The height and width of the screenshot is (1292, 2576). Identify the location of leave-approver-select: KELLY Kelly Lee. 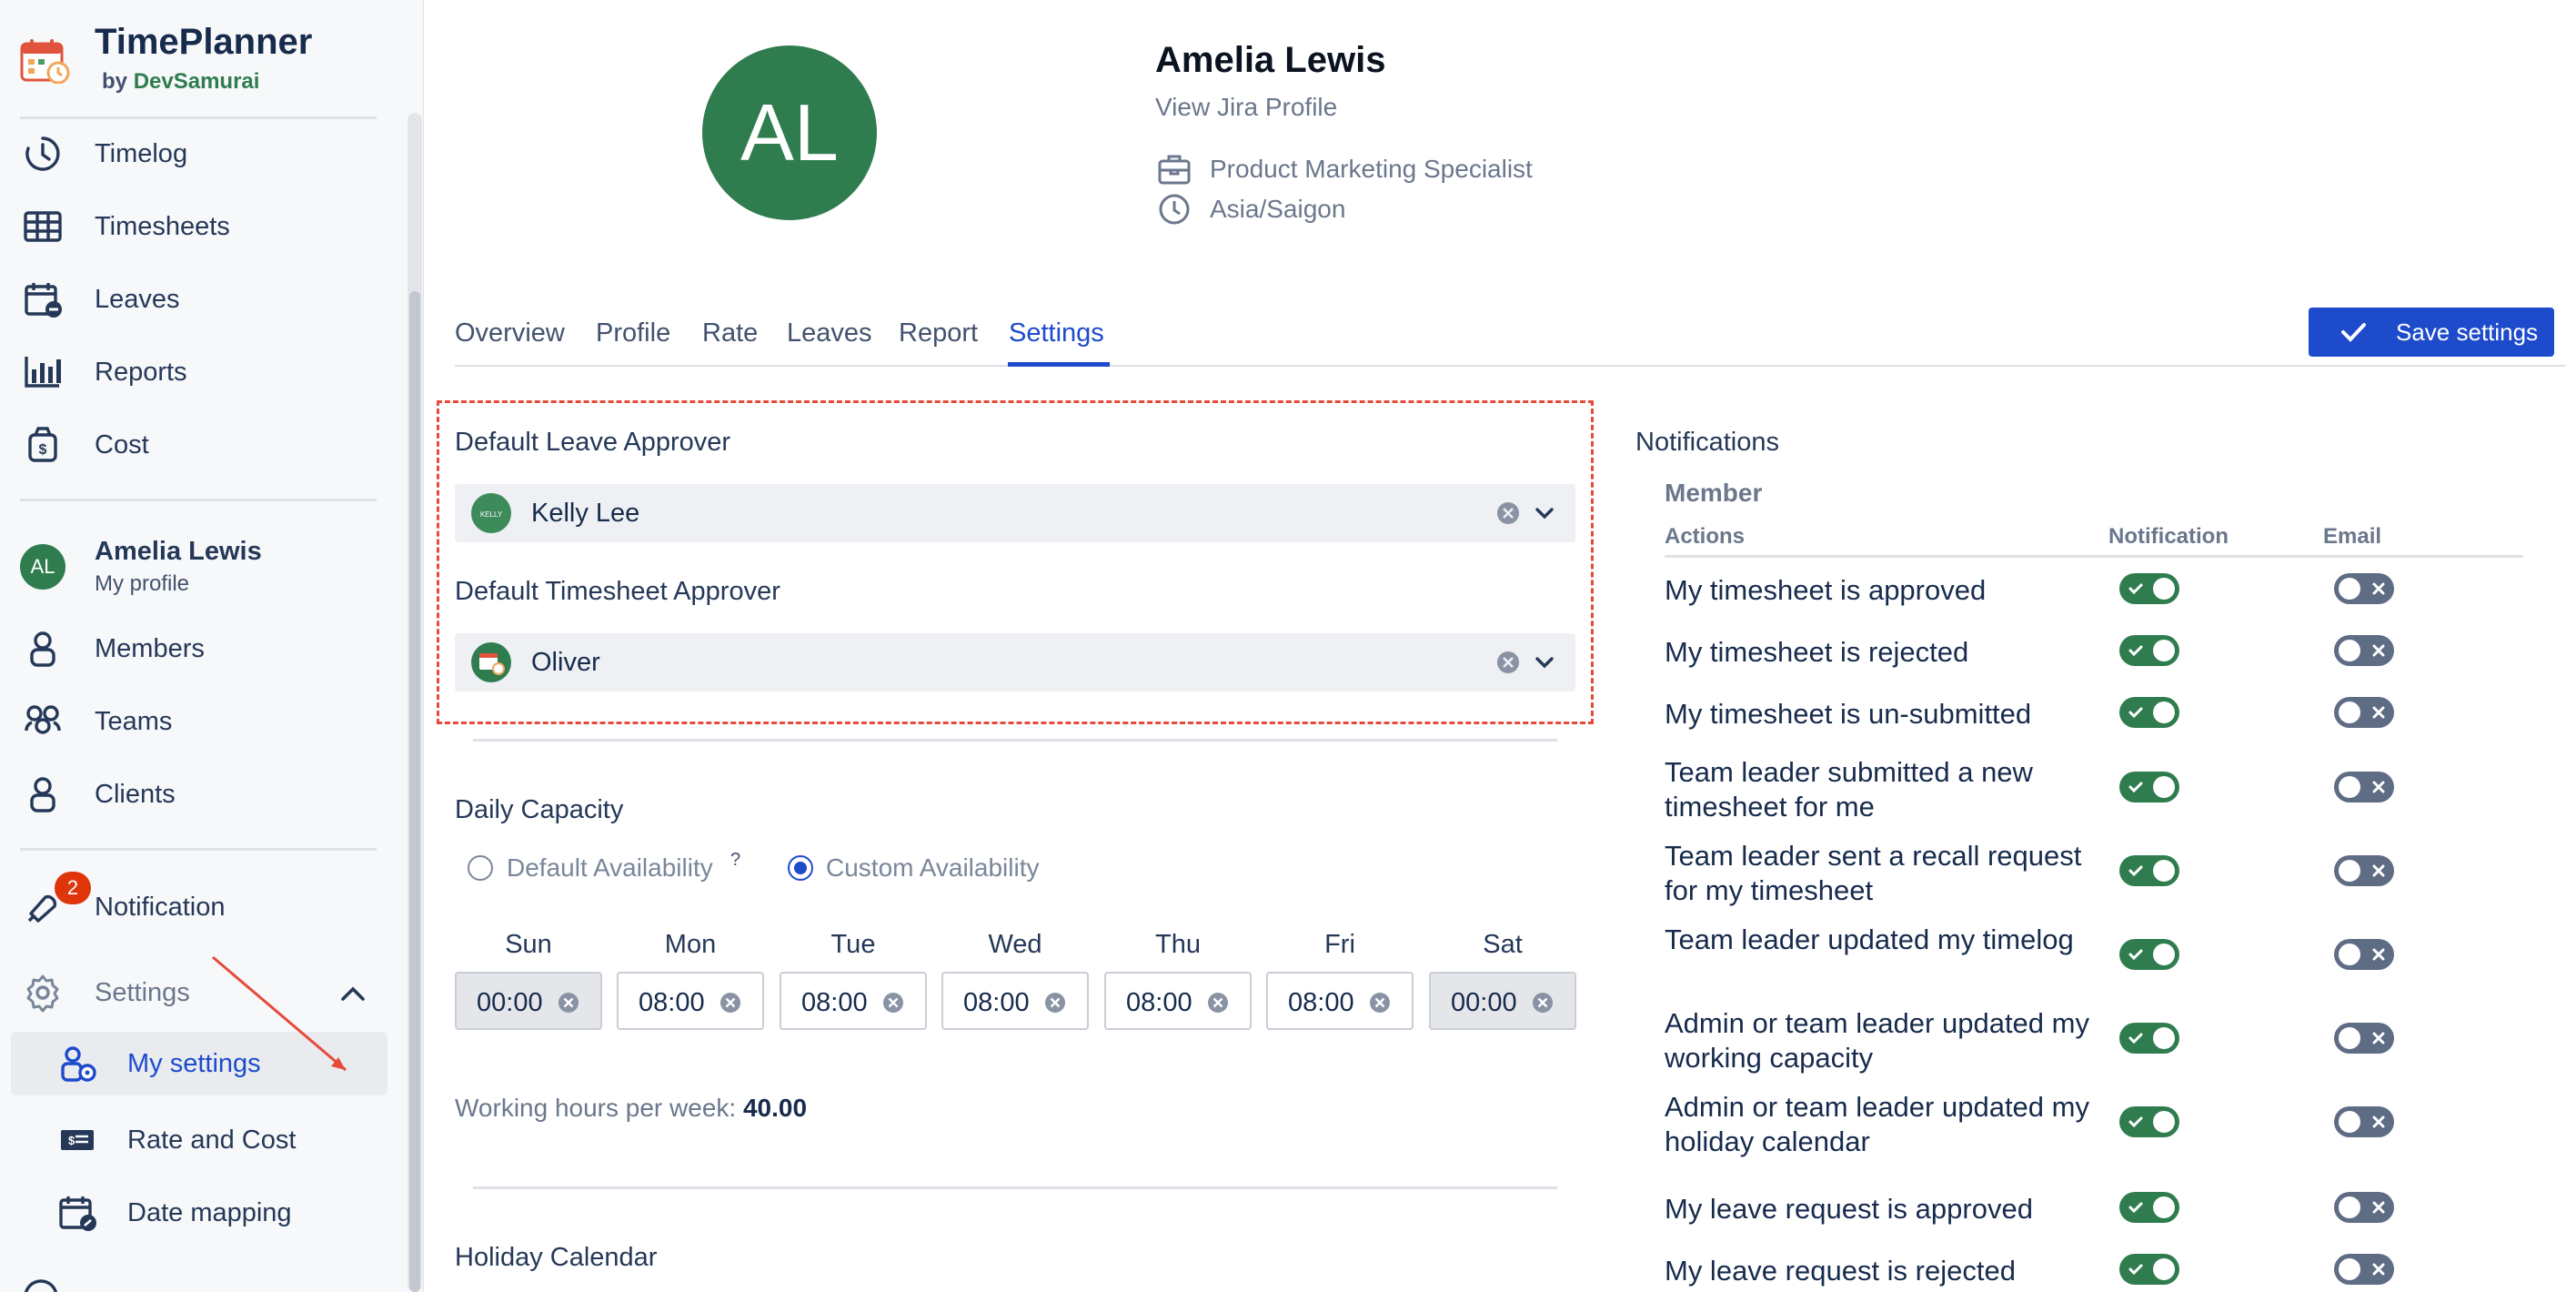
(1015, 513).